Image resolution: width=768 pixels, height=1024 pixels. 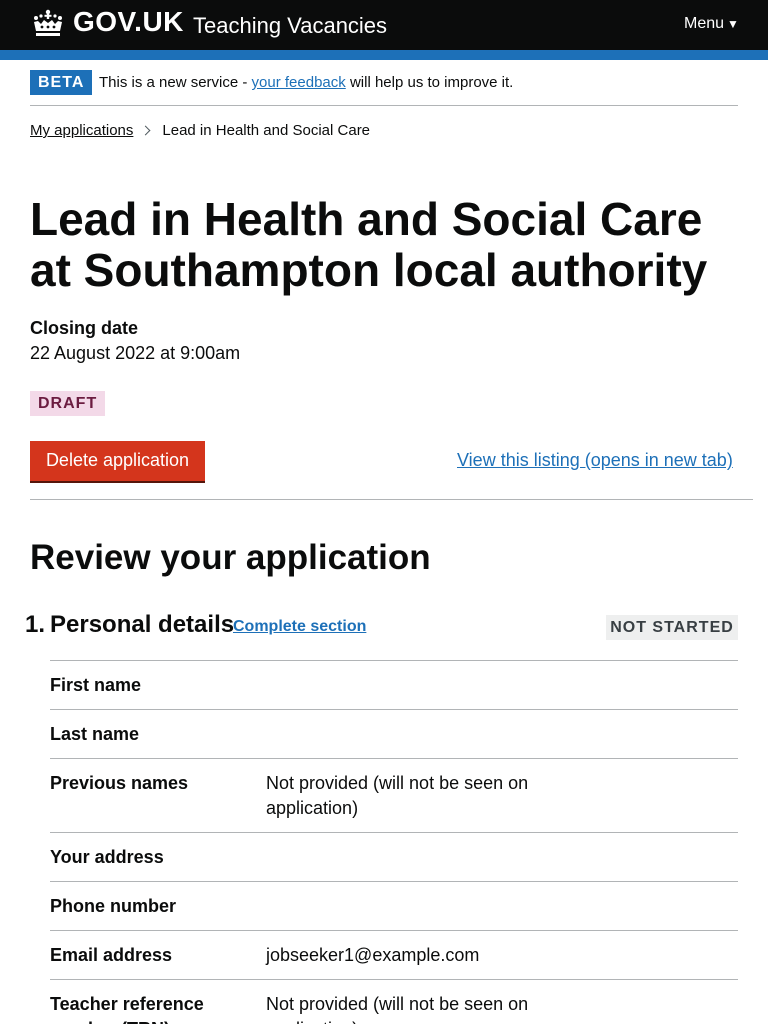 What do you see at coordinates (119, 783) in the screenshot?
I see `summary-key: Previous names` at bounding box center [119, 783].